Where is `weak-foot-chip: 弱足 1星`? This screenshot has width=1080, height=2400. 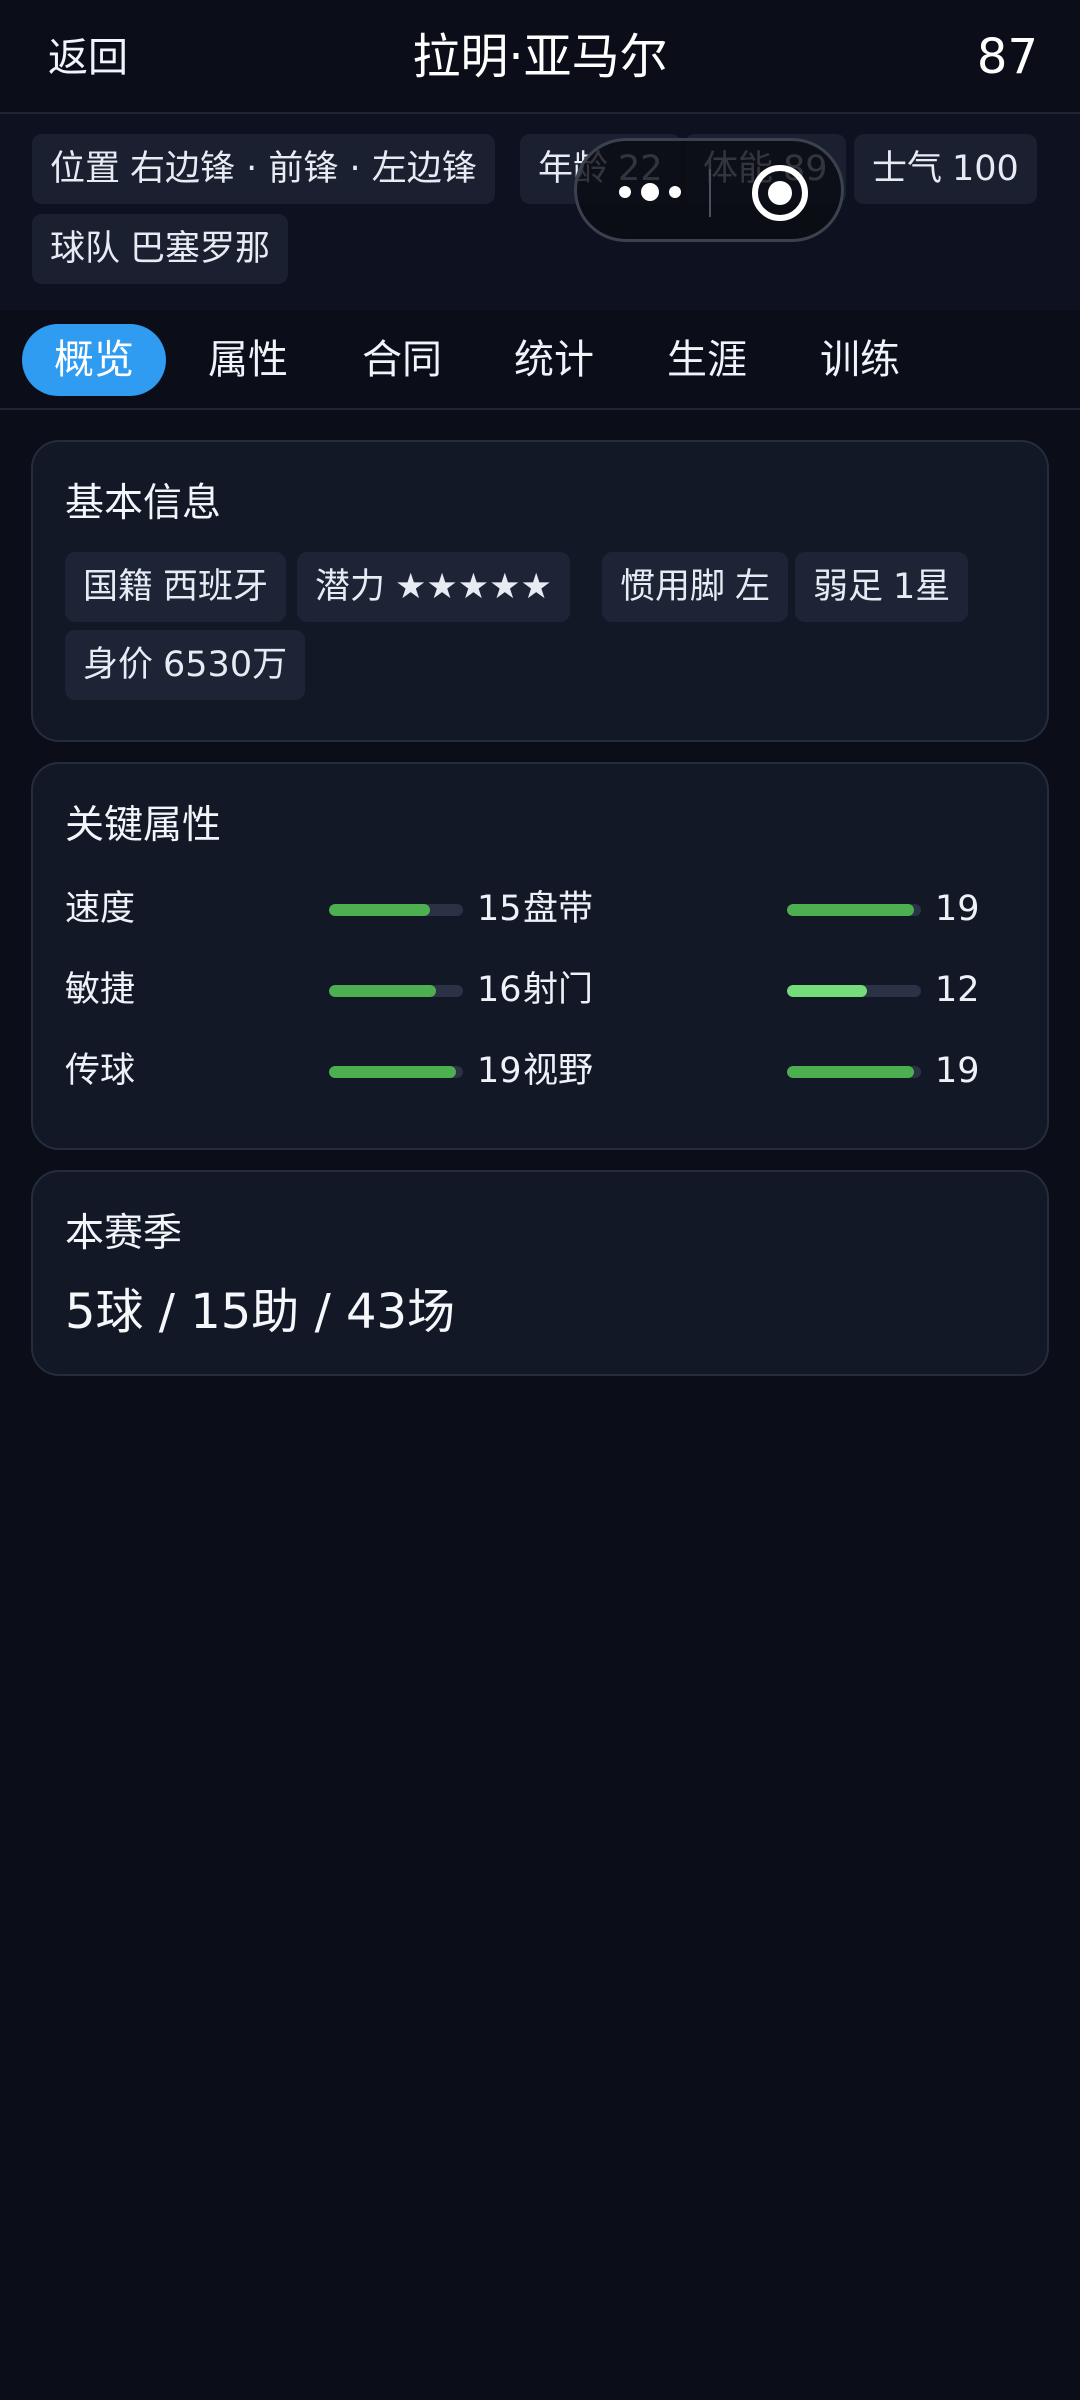
weak-foot-chip: 弱足 1星 is located at coordinates (882, 587).